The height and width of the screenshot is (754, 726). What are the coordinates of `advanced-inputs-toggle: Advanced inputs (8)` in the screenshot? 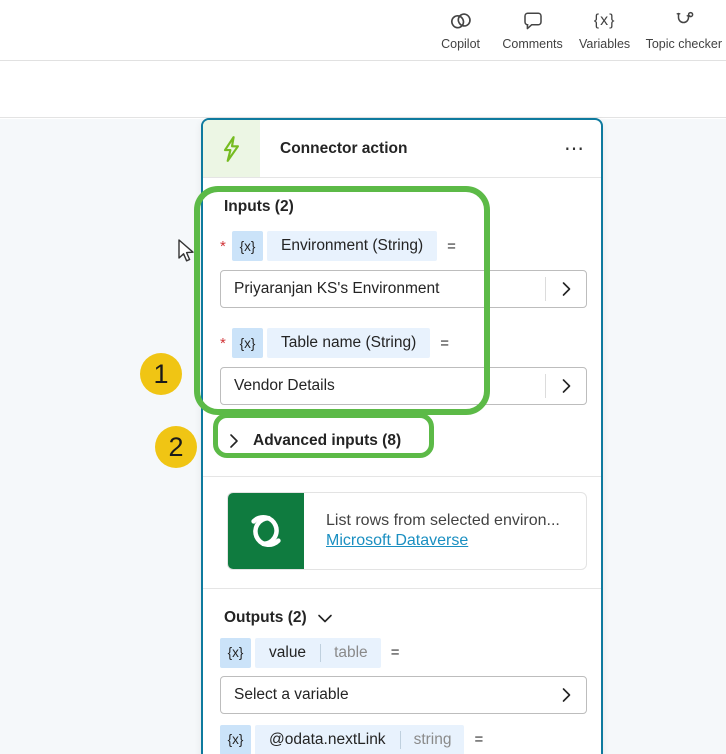 It's located at (406, 441).